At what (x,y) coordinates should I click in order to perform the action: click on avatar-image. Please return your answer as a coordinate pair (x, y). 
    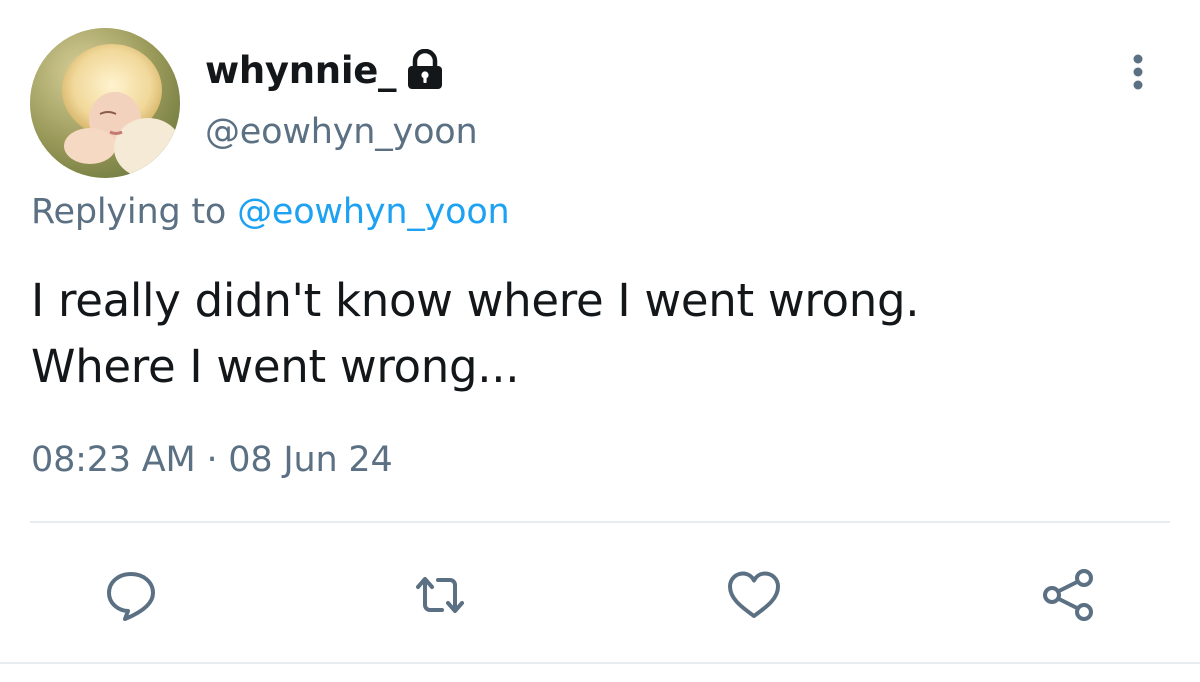
    Looking at the image, I should click on (105, 103).